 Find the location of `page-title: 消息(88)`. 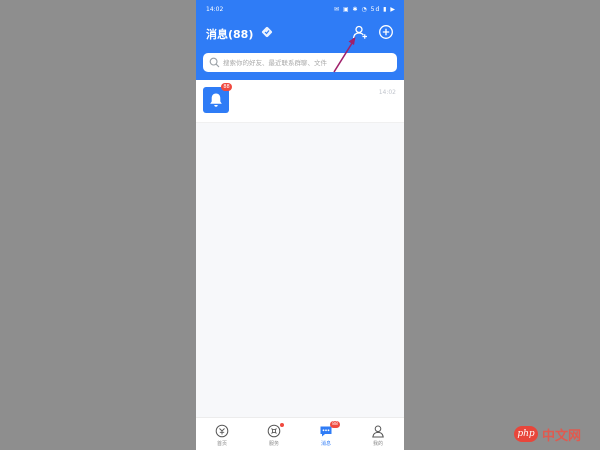

page-title: 消息(88) is located at coordinates (230, 34).